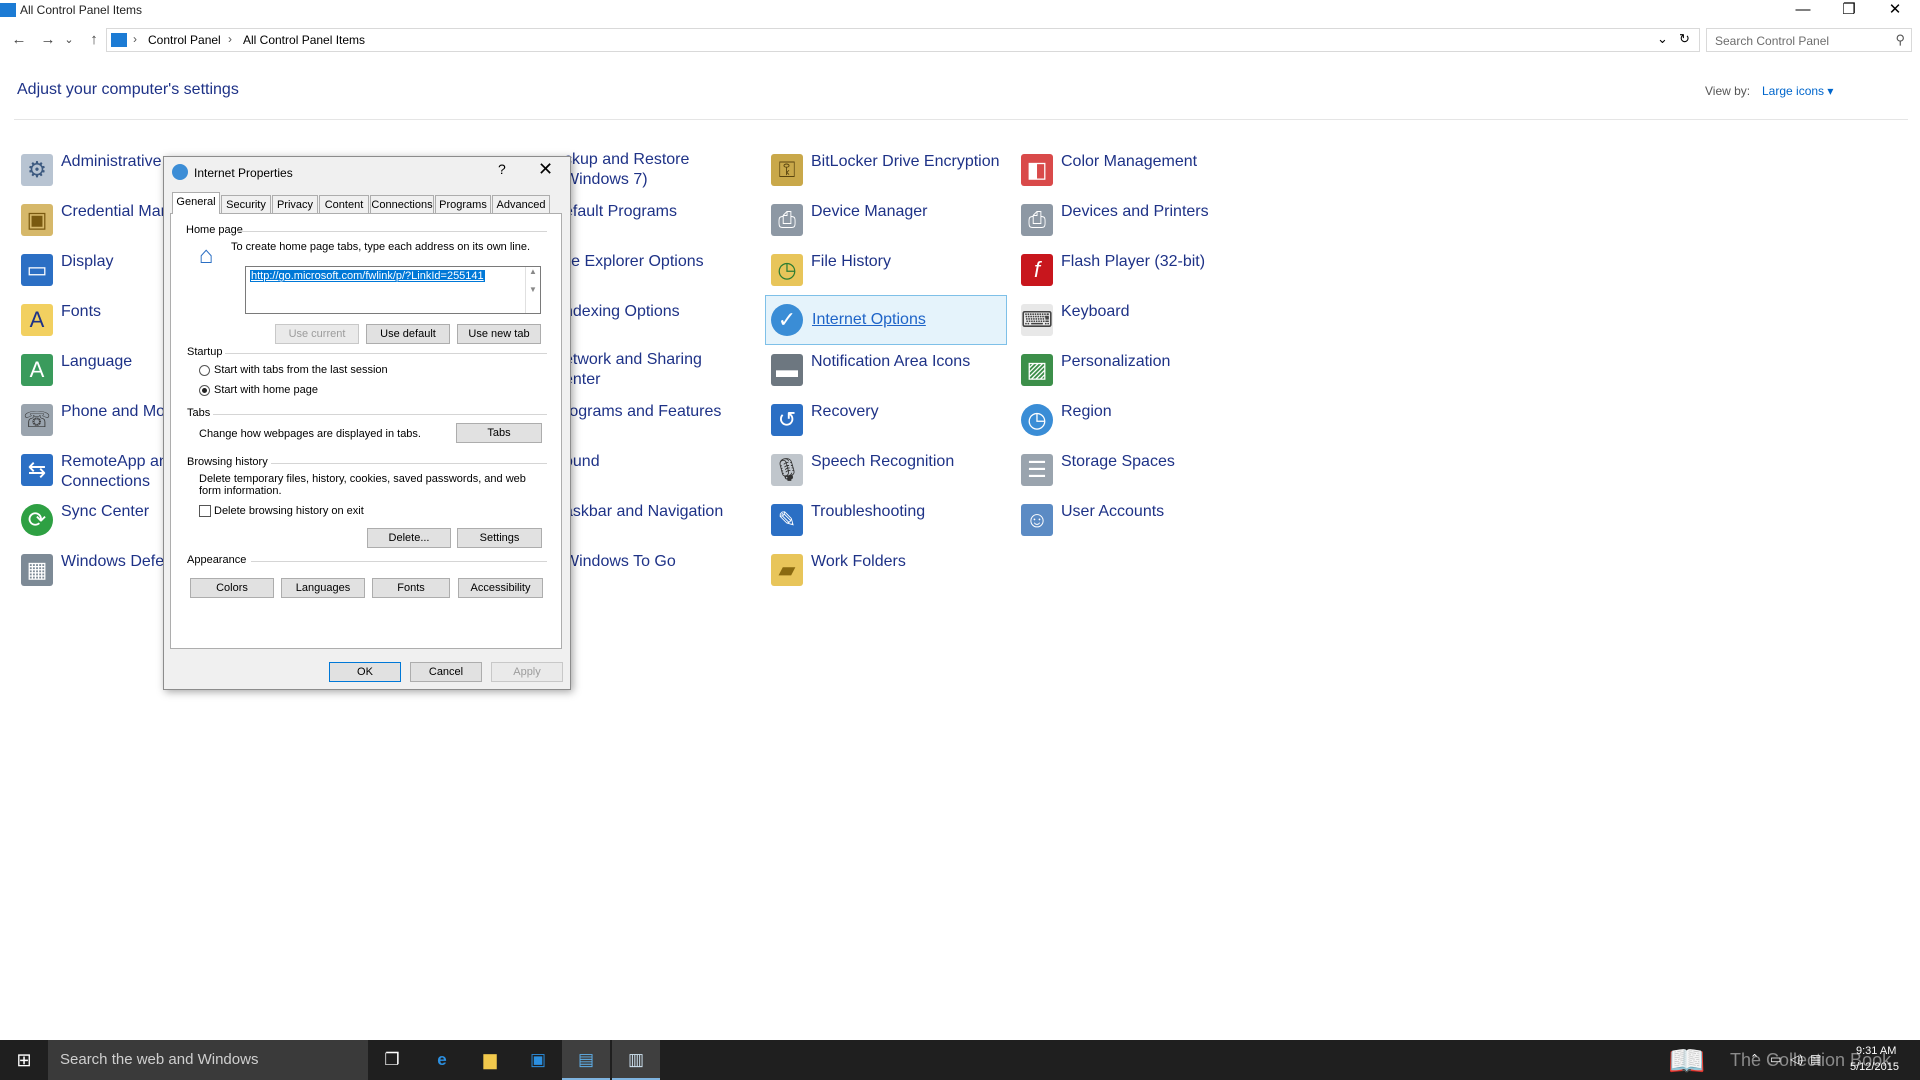  Describe the element at coordinates (1137, 470) in the screenshot. I see `item-storage-spaces: ☰ Storage Spaces` at that location.